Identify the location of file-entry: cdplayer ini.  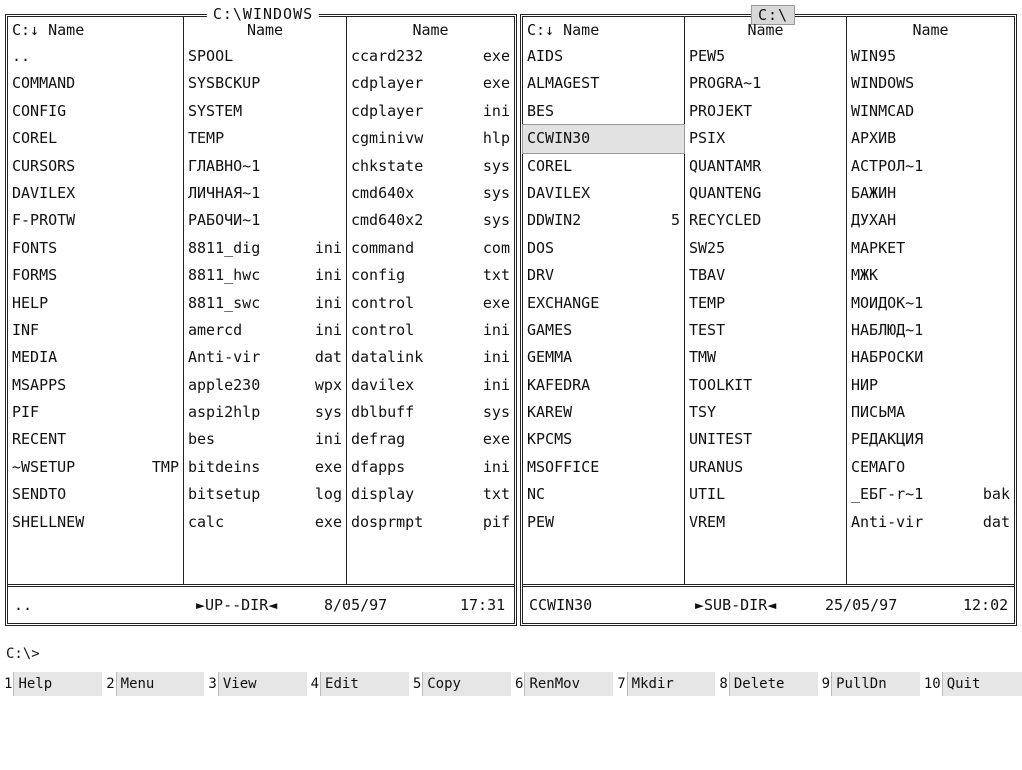
(430, 111).